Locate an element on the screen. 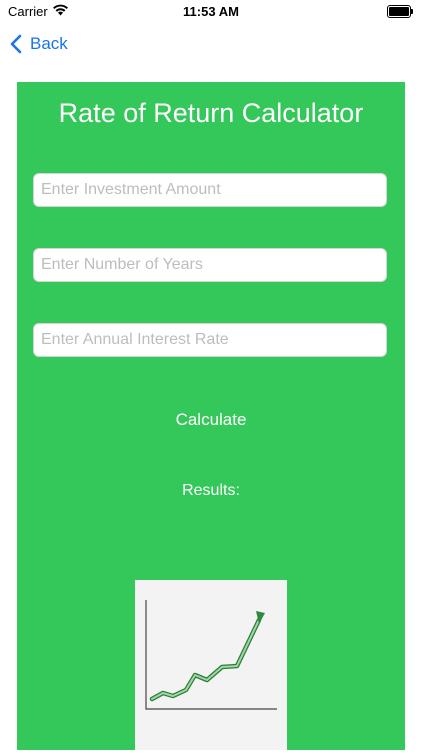 The height and width of the screenshot is (755, 422). battery-icon is located at coordinates (400, 11).